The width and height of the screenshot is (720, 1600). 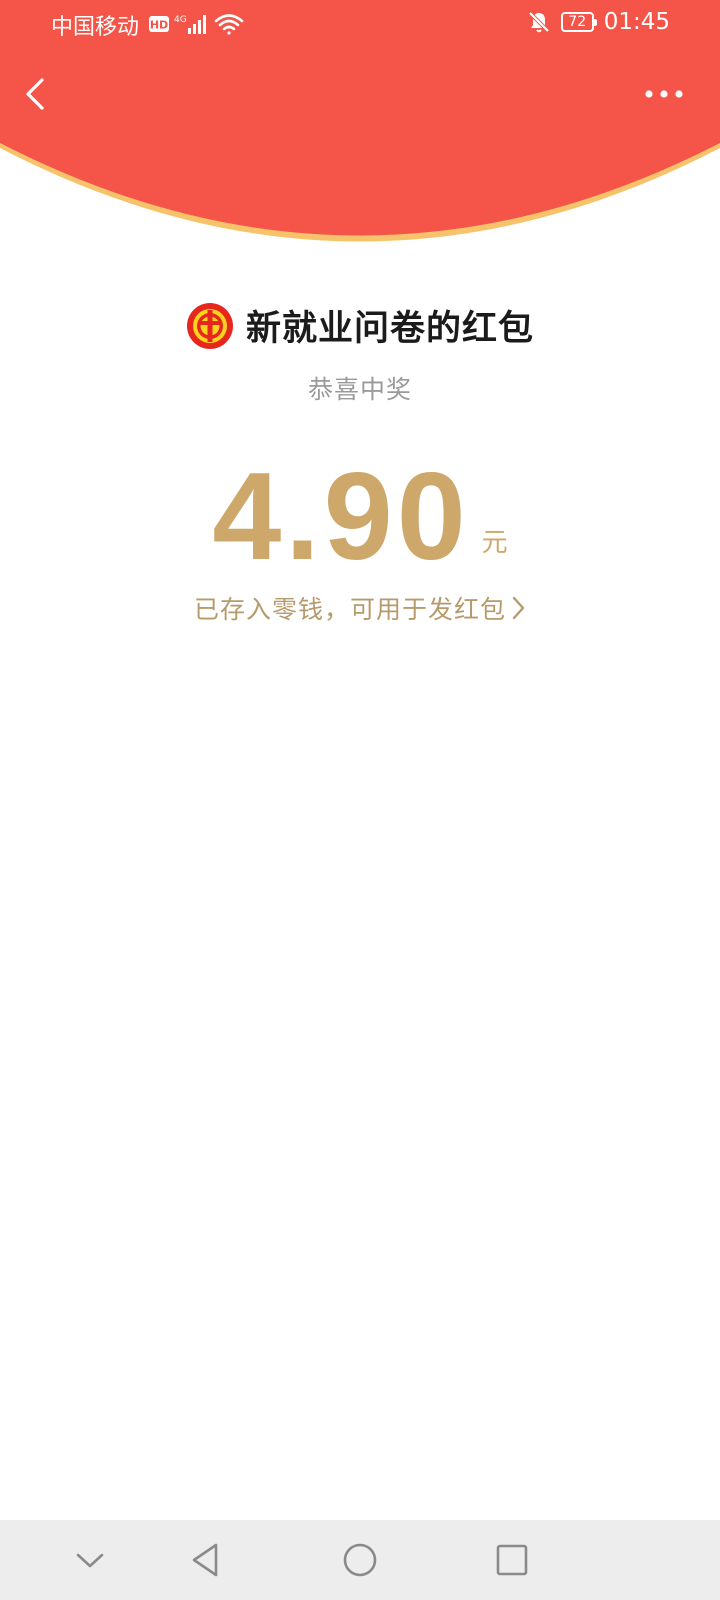 I want to click on hd-icon: HD, so click(x=159, y=24).